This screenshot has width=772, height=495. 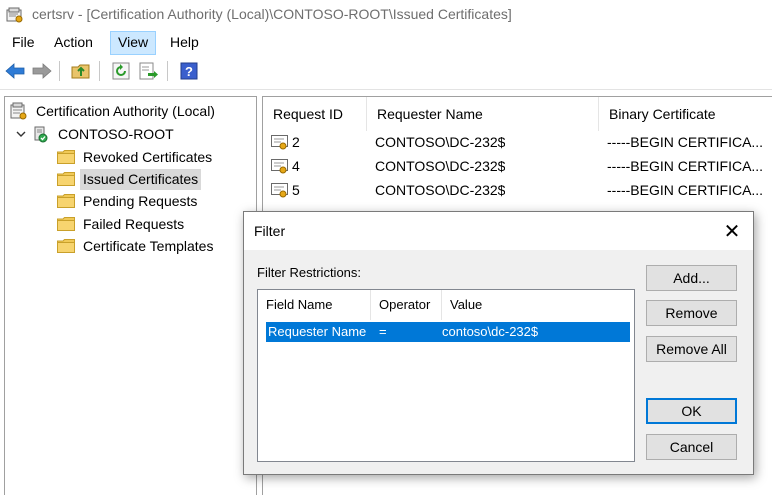 I want to click on tree-item-pending: Pending Requests, so click(x=128, y=201).